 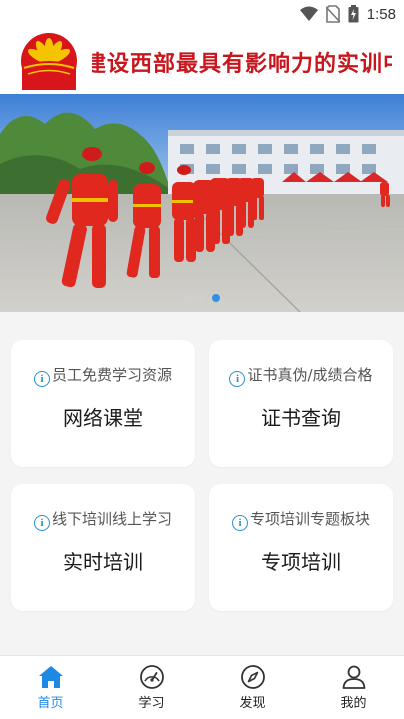 I want to click on card-title: 实时培训, so click(x=103, y=562).